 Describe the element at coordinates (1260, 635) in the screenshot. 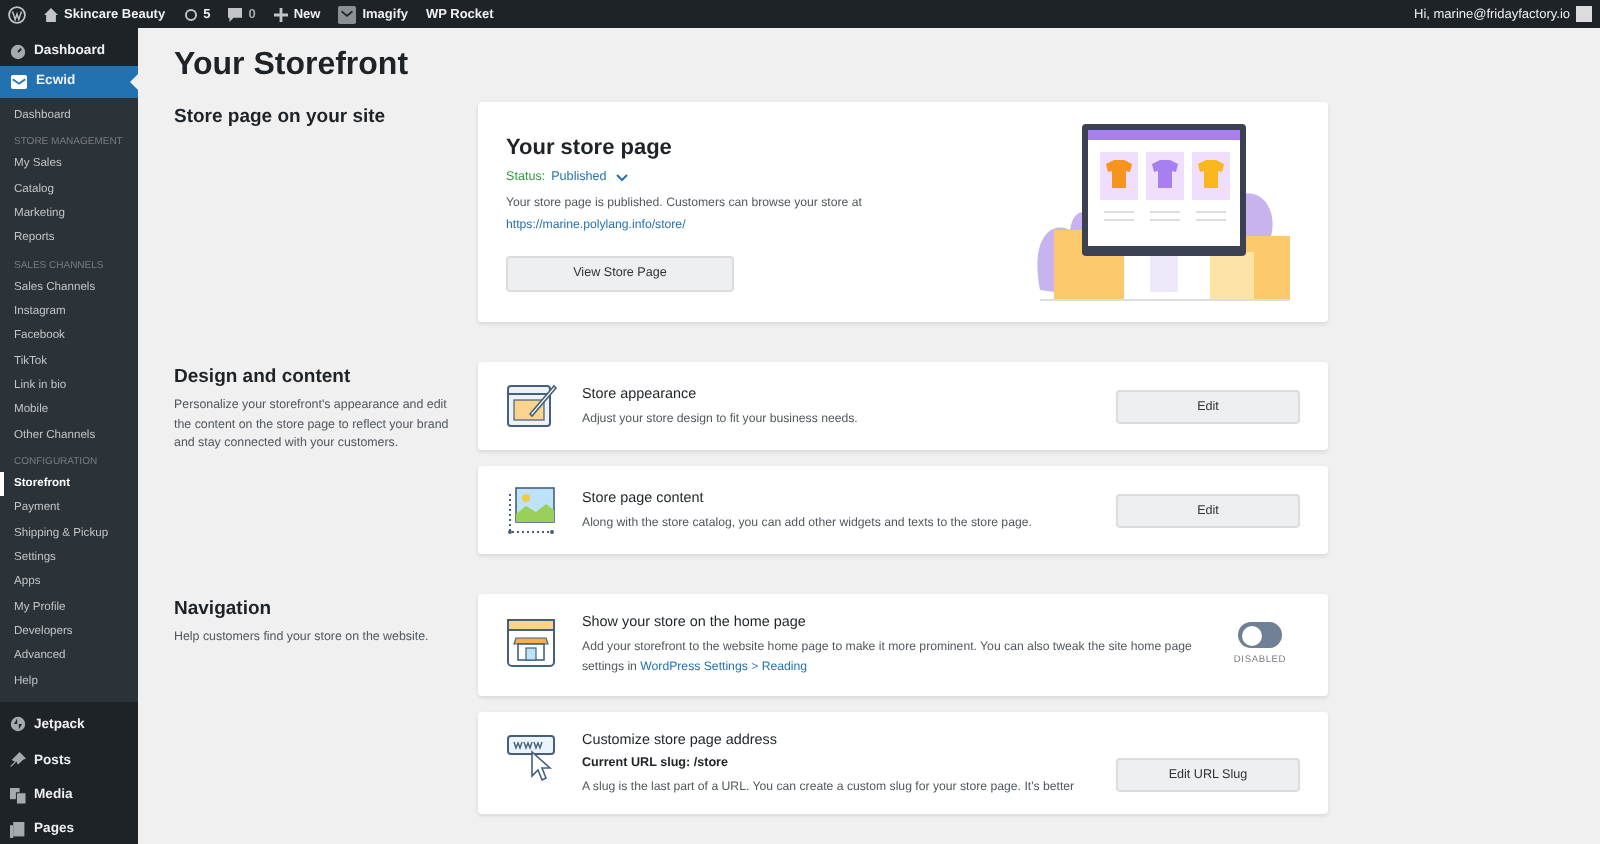

I see `toggle-switch` at that location.